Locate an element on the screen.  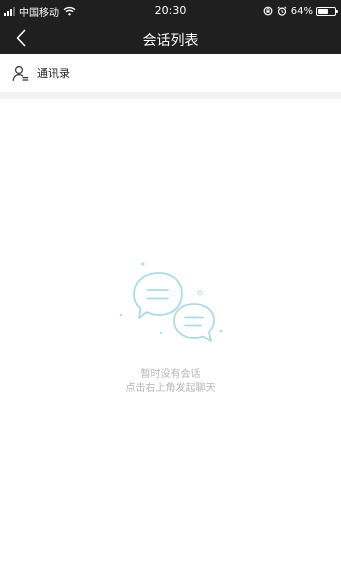
contacts-label: 通讯录 is located at coordinates (53, 73).